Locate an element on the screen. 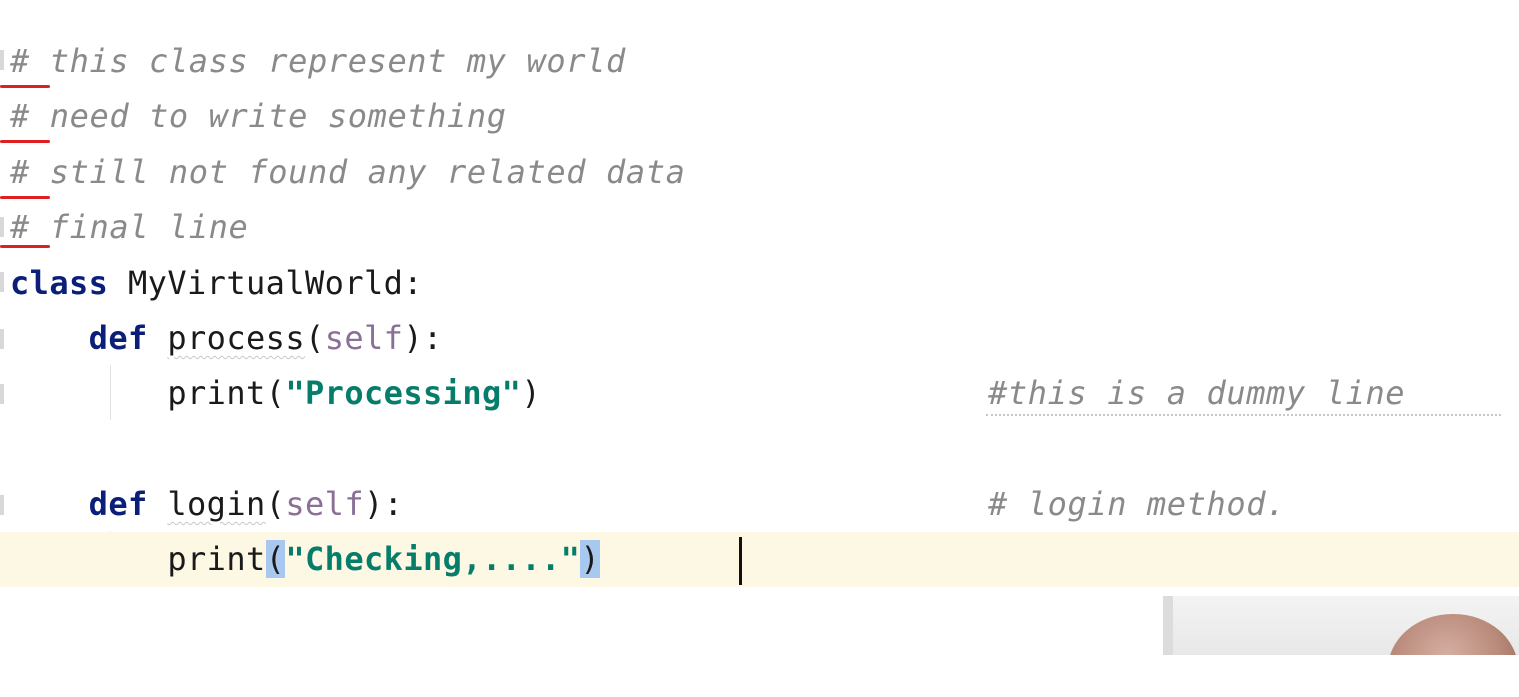 The height and width of the screenshot is (697, 1519). inline-comment: #this is a dummy line is located at coordinates (1197, 393).